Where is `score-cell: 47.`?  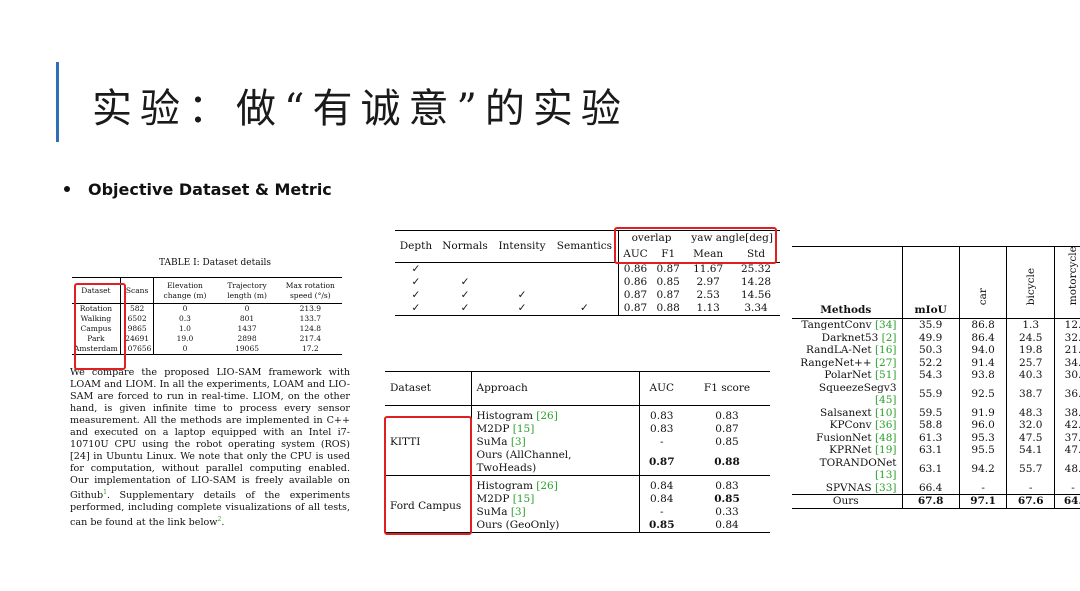 score-cell: 47. is located at coordinates (1067, 450).